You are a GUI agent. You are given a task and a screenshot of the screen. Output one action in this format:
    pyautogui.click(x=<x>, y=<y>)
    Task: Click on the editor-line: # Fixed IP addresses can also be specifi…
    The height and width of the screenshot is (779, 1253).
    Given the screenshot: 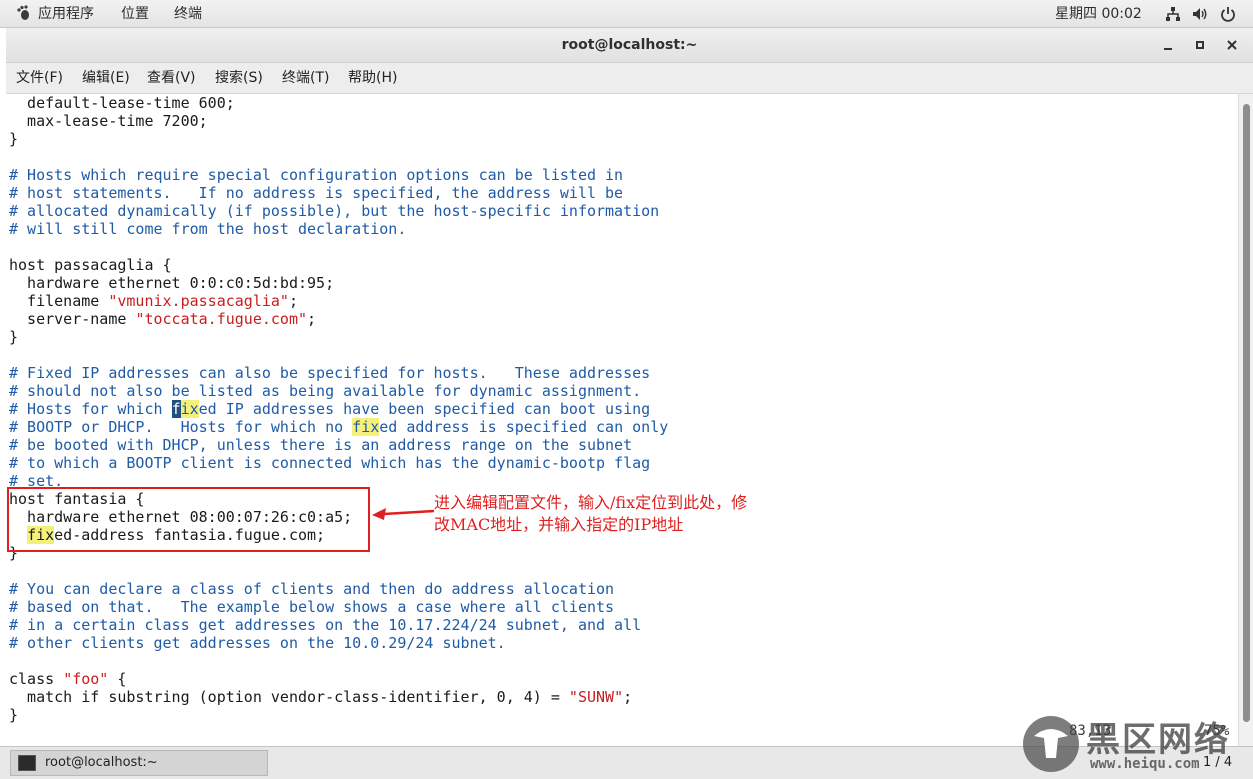 What is the action you would take?
    pyautogui.click(x=329, y=373)
    